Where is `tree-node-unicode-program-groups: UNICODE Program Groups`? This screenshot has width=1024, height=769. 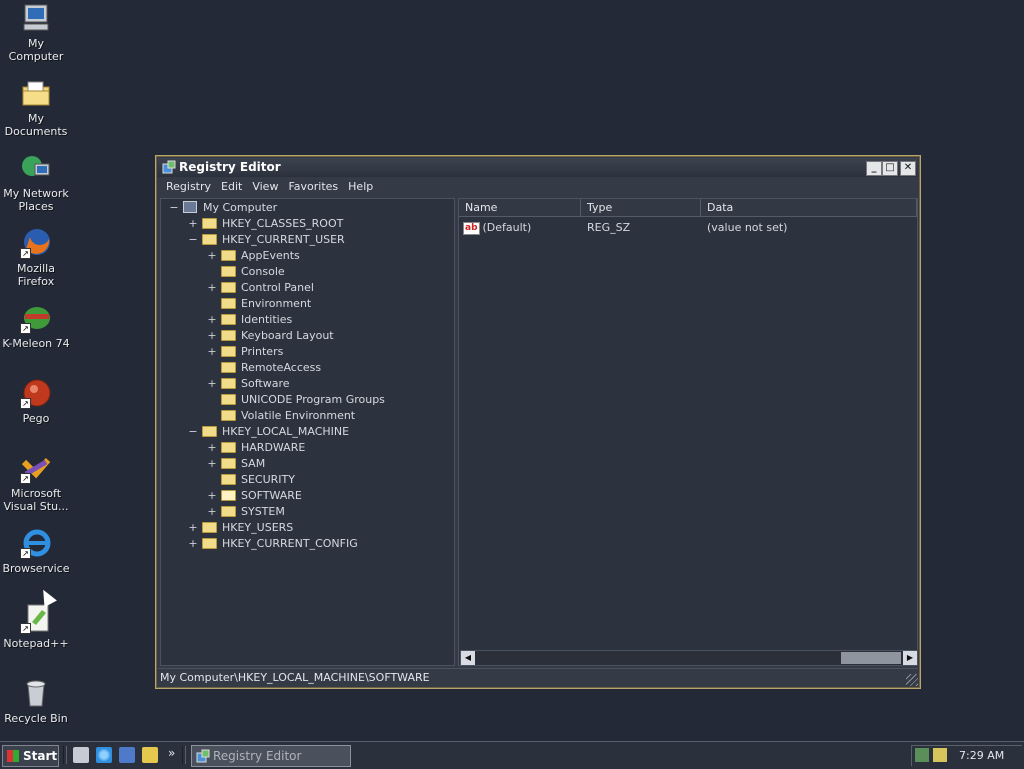 tree-node-unicode-program-groups: UNICODE Program Groups is located at coordinates (296, 400).